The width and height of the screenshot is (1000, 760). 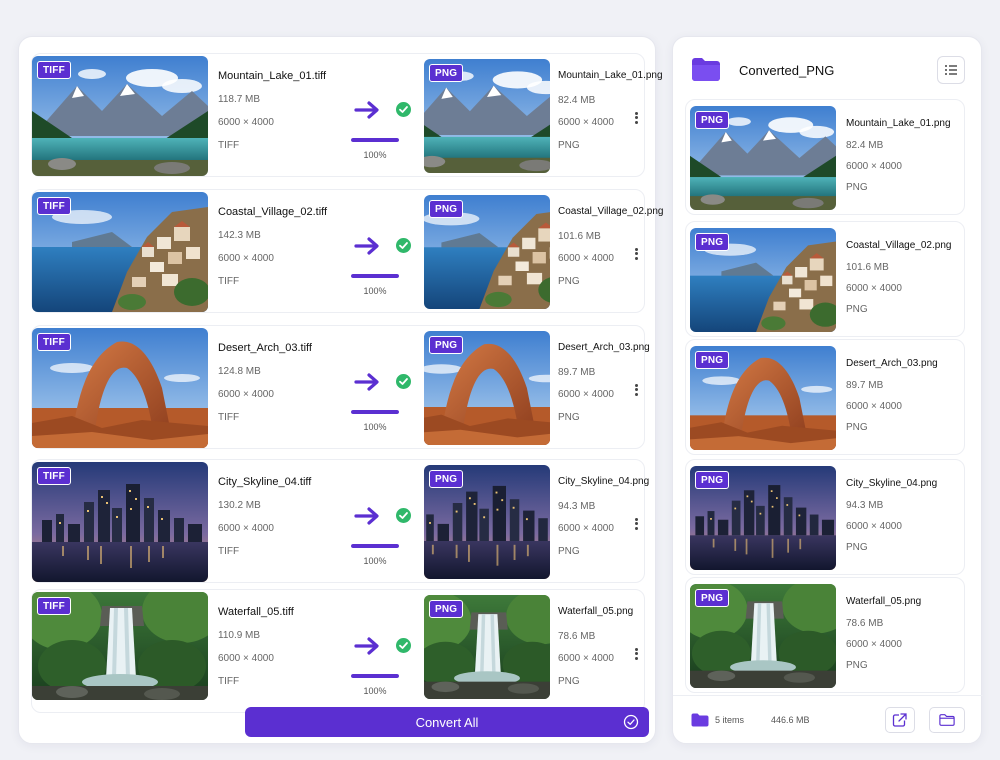 What do you see at coordinates (787, 70) in the screenshot?
I see `output-folder-name: Converted_PNG` at bounding box center [787, 70].